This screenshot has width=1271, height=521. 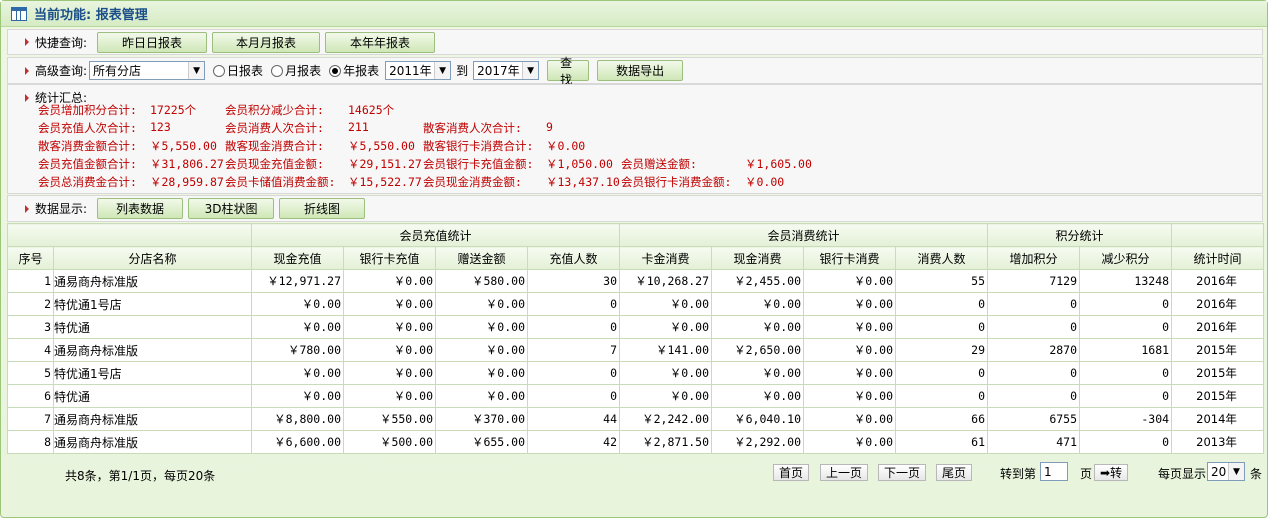 What do you see at coordinates (160, 127) in the screenshot?
I see `summary-value: 123` at bounding box center [160, 127].